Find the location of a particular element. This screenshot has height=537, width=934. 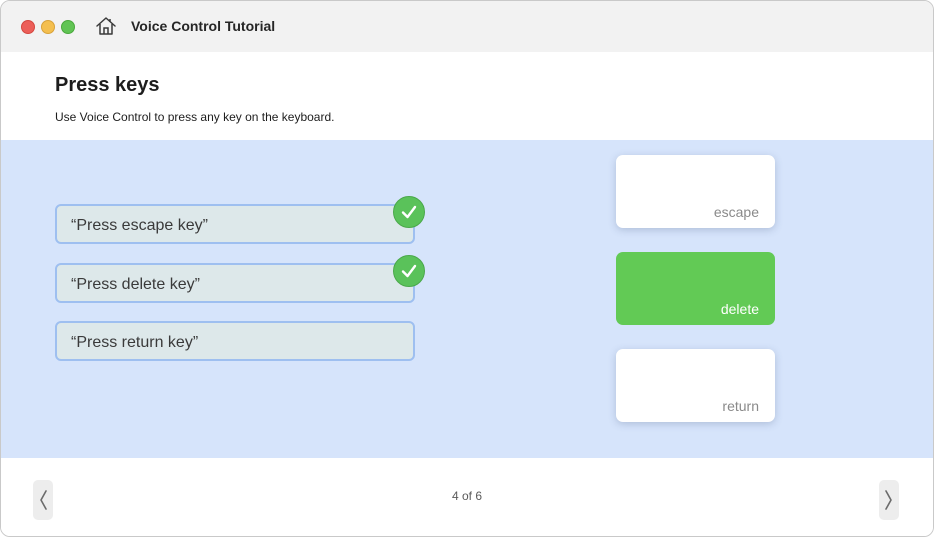

command-escape: “Press escape key” is located at coordinates (240, 220).